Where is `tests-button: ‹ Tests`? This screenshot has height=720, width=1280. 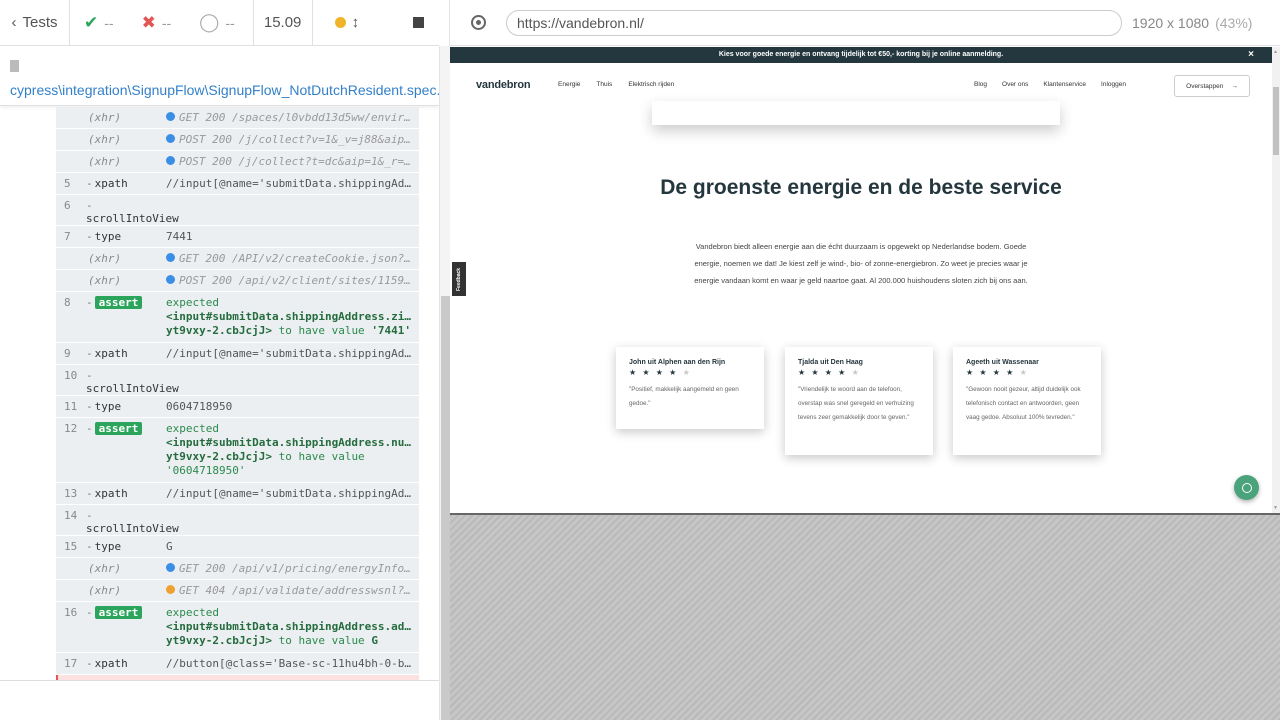 tests-button: ‹ Tests is located at coordinates (35, 23).